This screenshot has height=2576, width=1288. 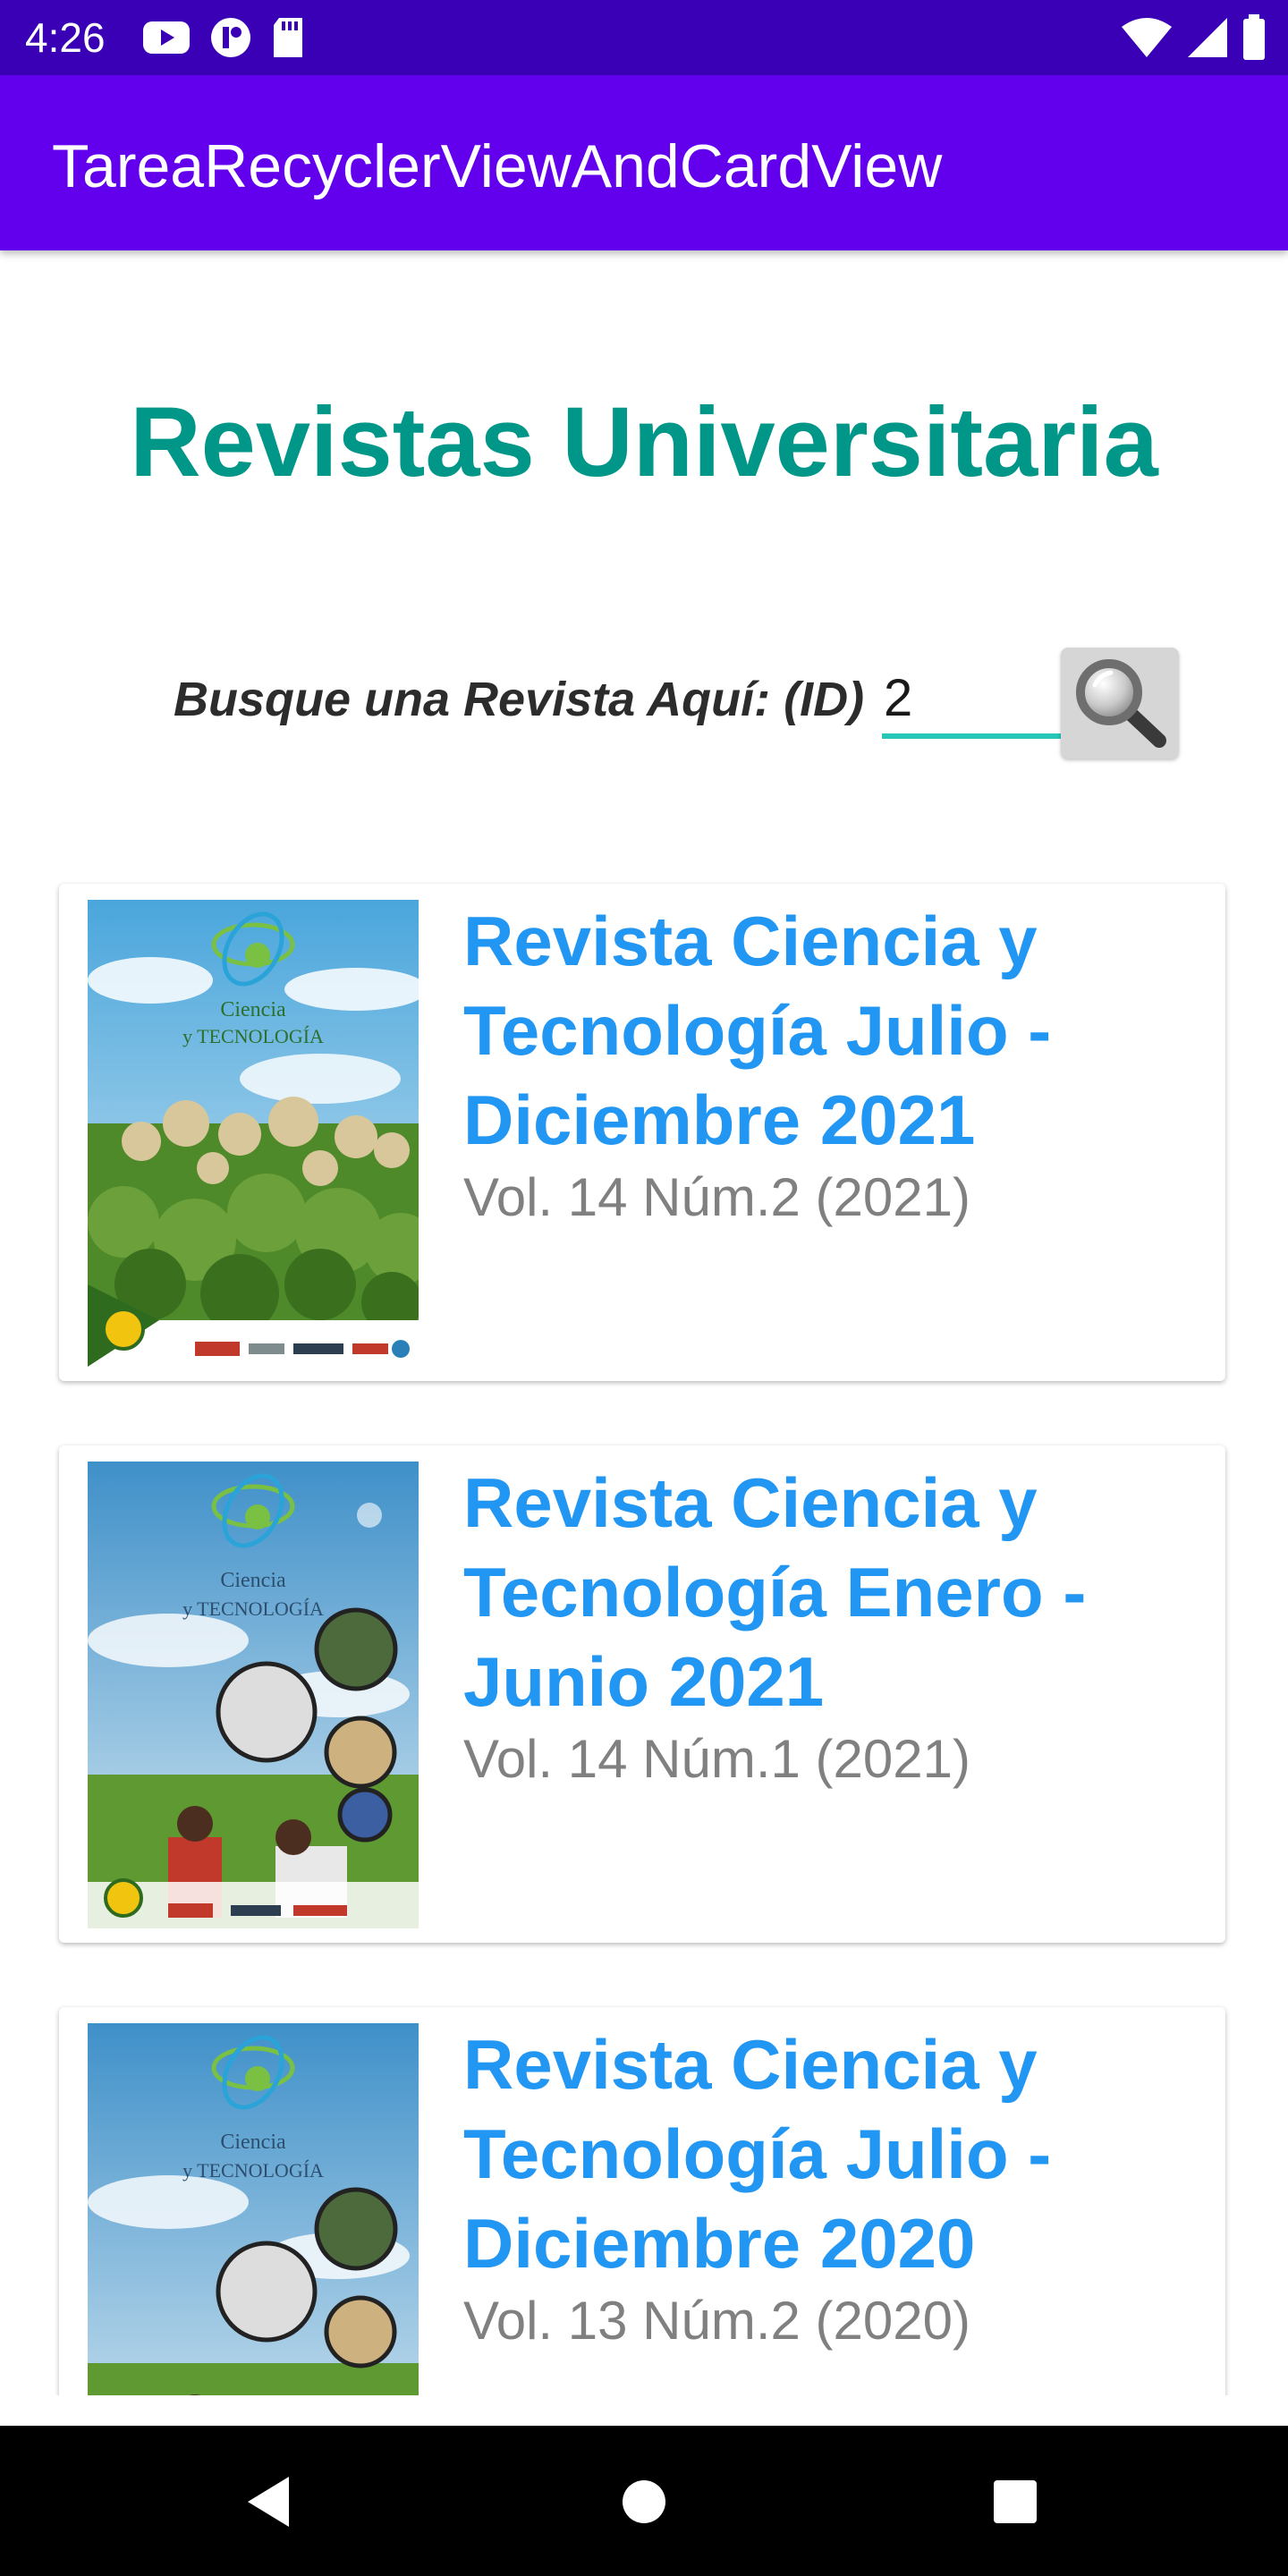 I want to click on home-icon, so click(x=644, y=2501).